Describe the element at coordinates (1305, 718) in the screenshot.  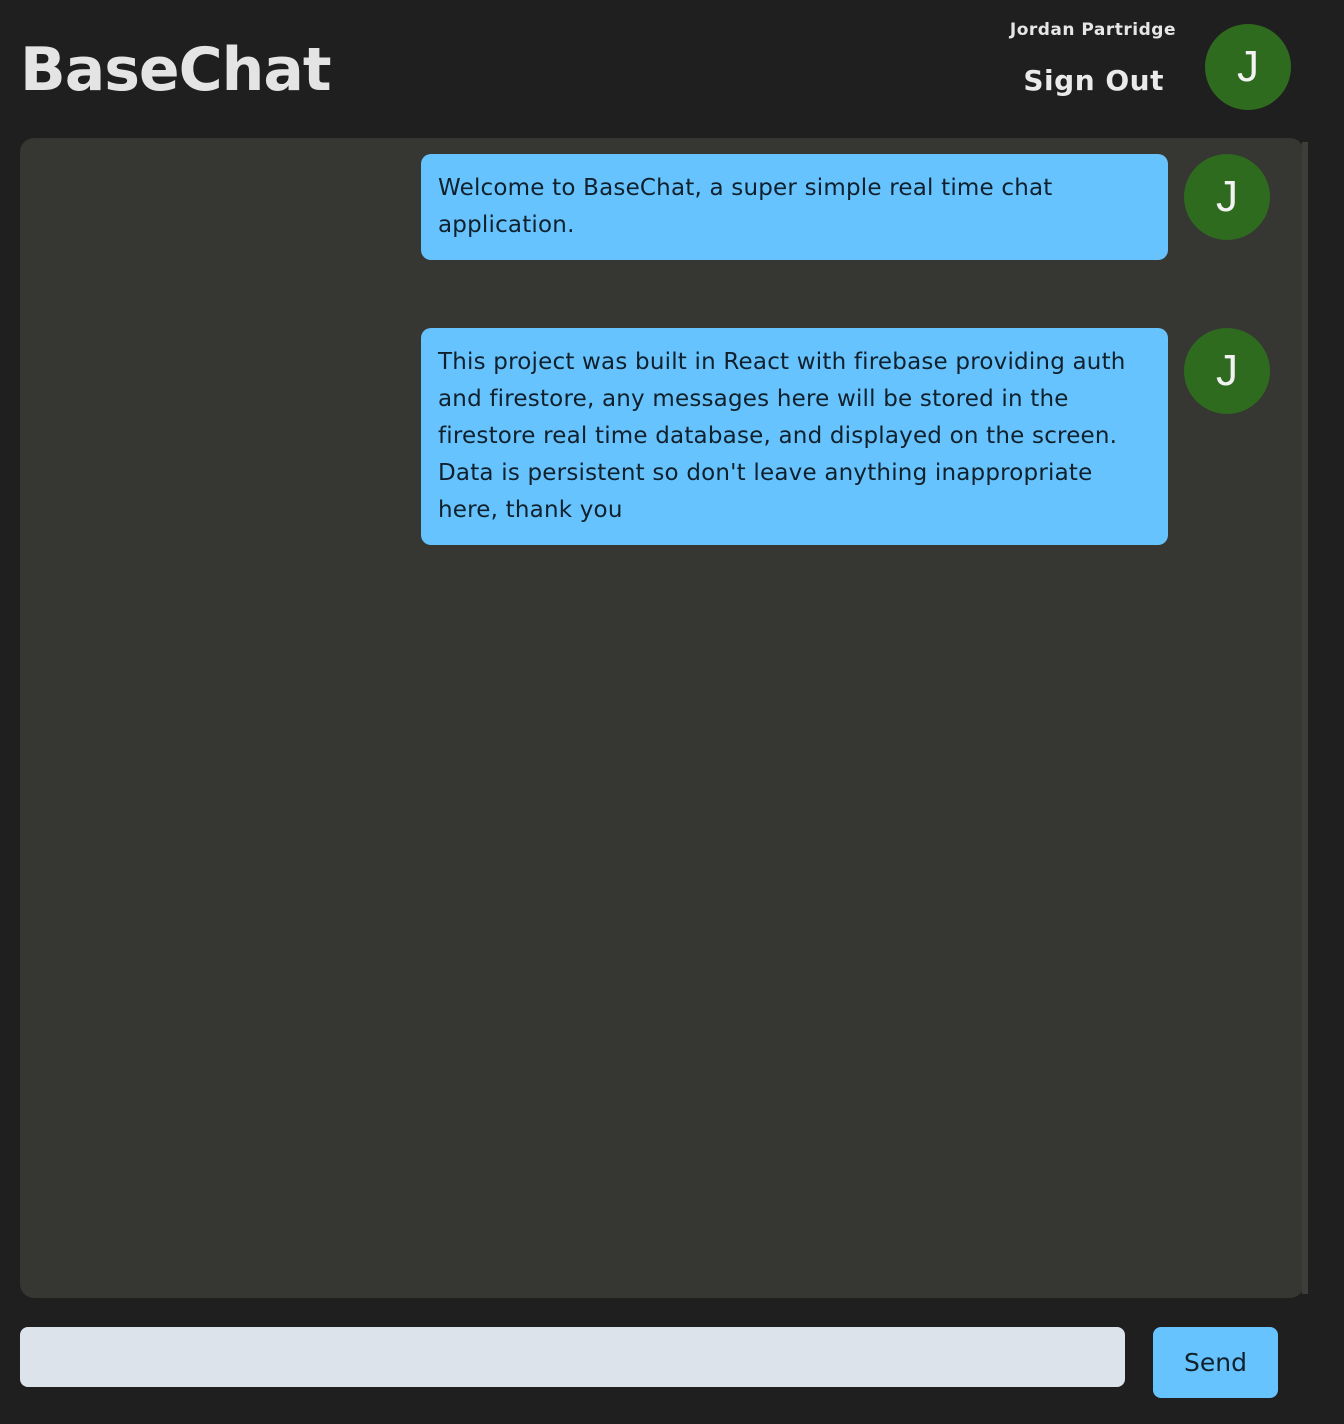
I see `message-list-scrollbar` at that location.